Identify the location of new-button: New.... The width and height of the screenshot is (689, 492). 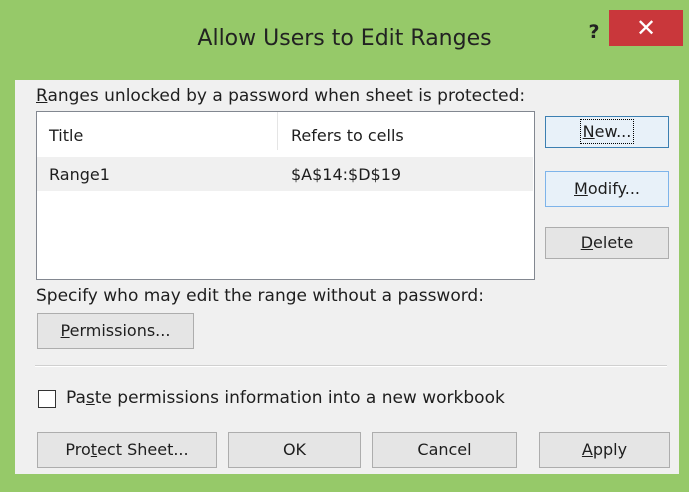
(607, 132).